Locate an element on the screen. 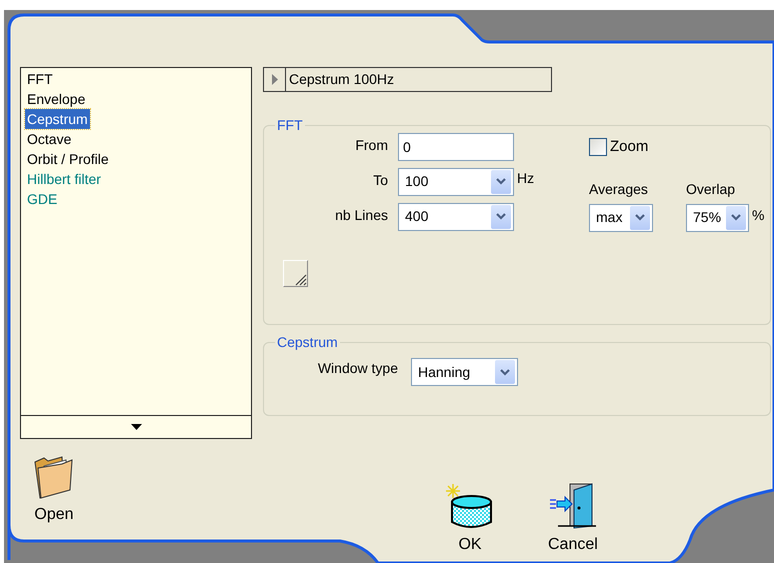  averages-dropdown: max is located at coordinates (621, 218).